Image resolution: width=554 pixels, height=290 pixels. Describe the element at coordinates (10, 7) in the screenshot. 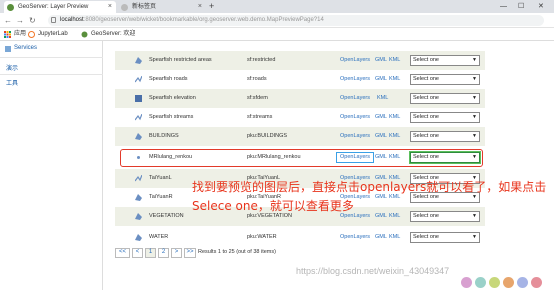

I see `geoserver-icon` at that location.